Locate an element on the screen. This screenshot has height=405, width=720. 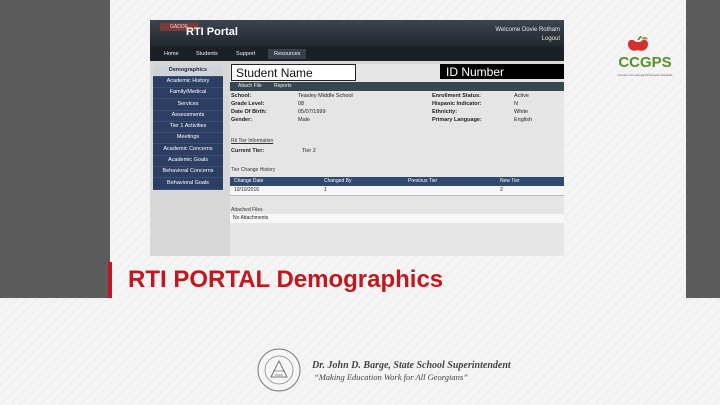
slide-caption: RTI PORTAL Demographics is located at coordinates (286, 279).